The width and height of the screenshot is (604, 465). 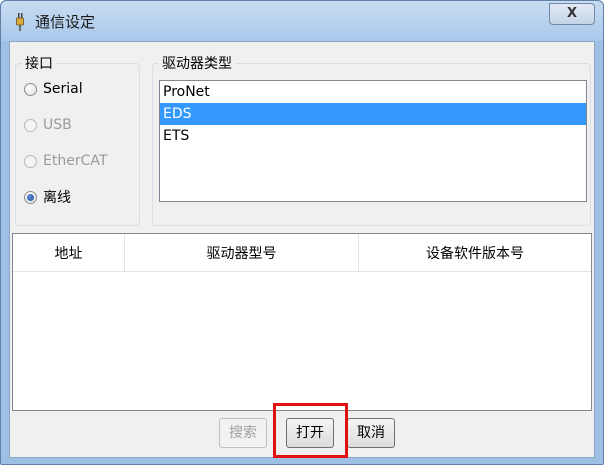 What do you see at coordinates (57, 198) in the screenshot?
I see `radio-label: 离线` at bounding box center [57, 198].